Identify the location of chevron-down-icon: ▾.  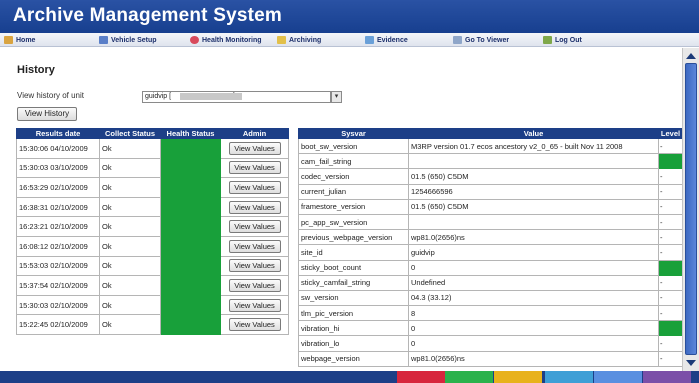
(336, 97).